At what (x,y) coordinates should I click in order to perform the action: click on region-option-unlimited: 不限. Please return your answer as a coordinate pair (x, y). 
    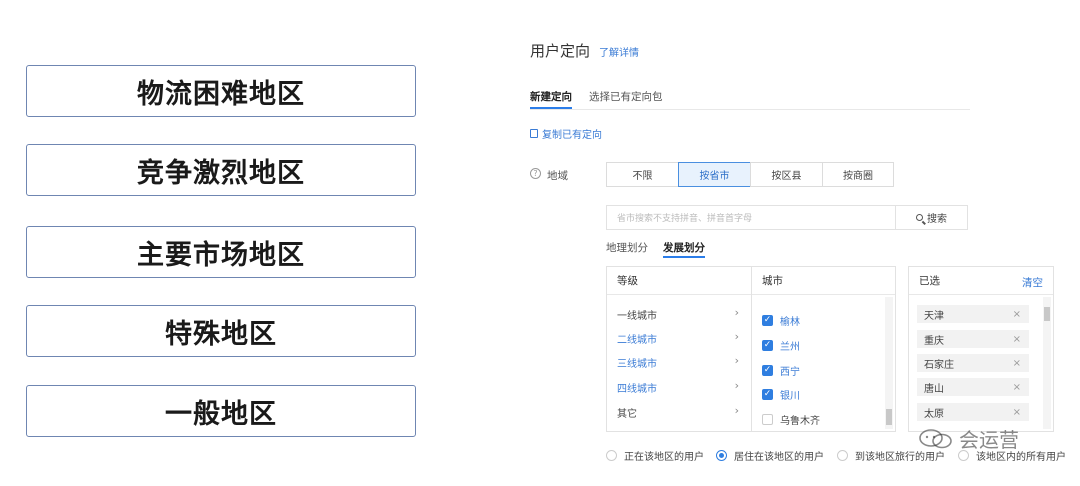
    Looking at the image, I should click on (642, 174).